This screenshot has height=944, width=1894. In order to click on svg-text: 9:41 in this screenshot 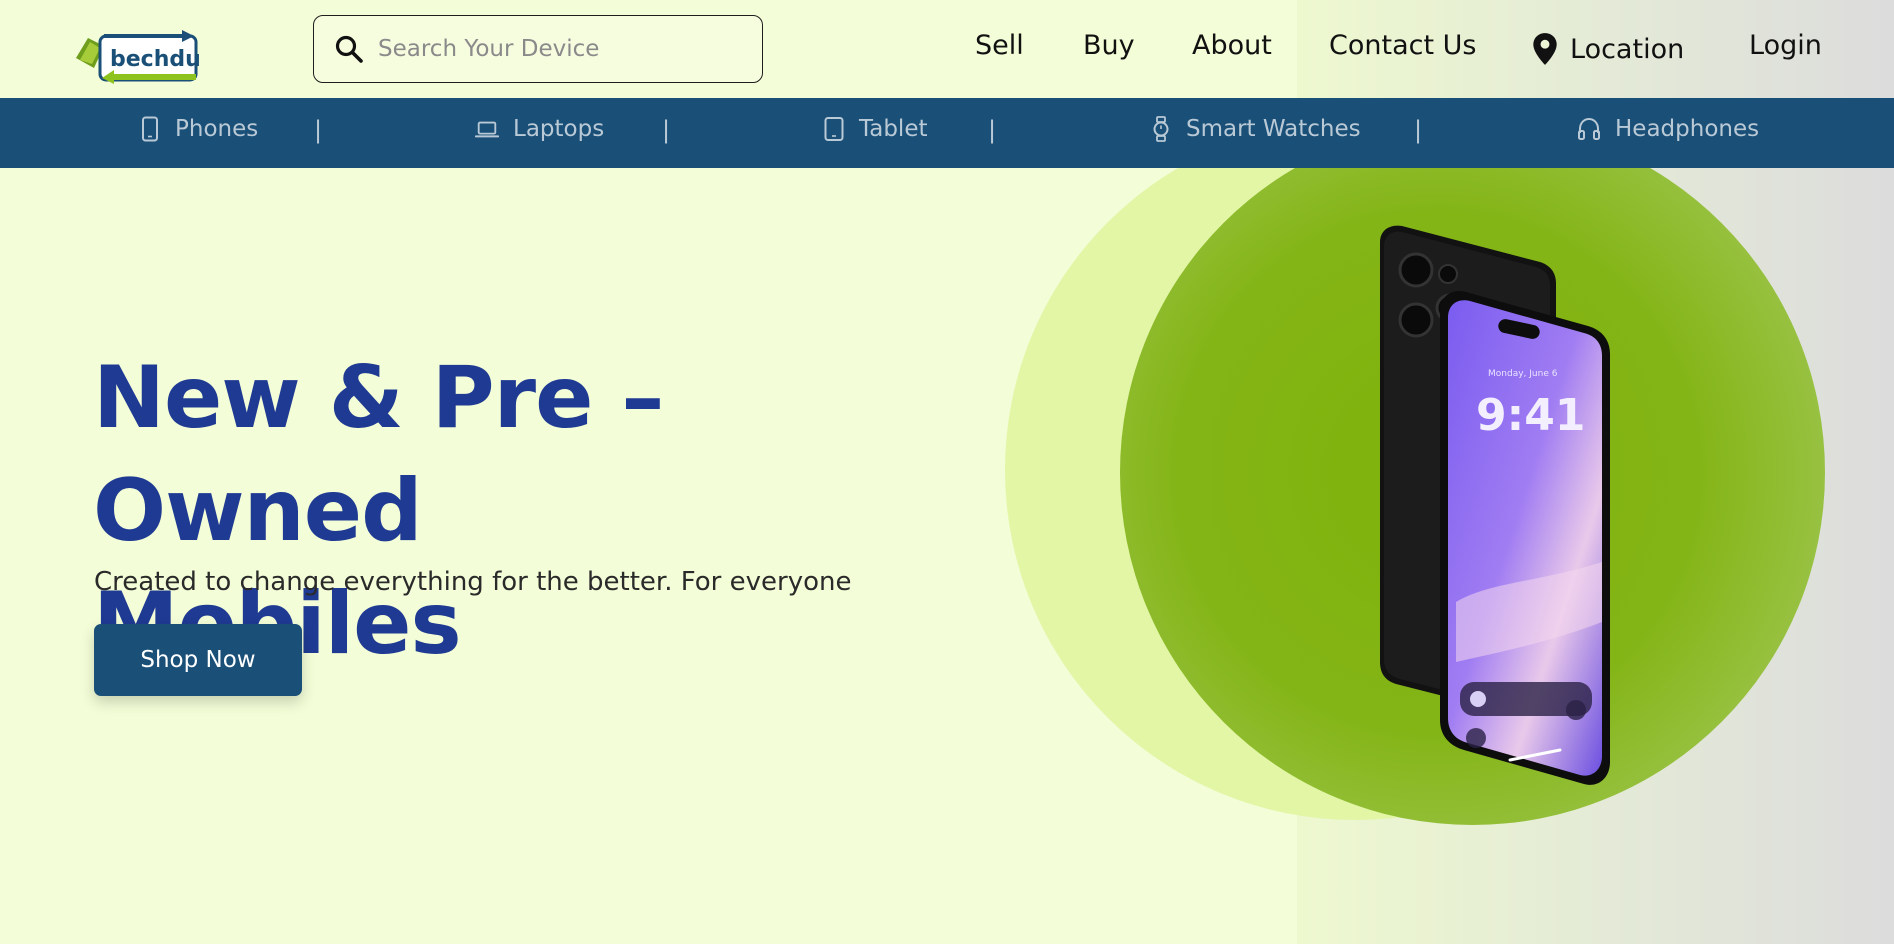, I will do `click(1530, 415)`.